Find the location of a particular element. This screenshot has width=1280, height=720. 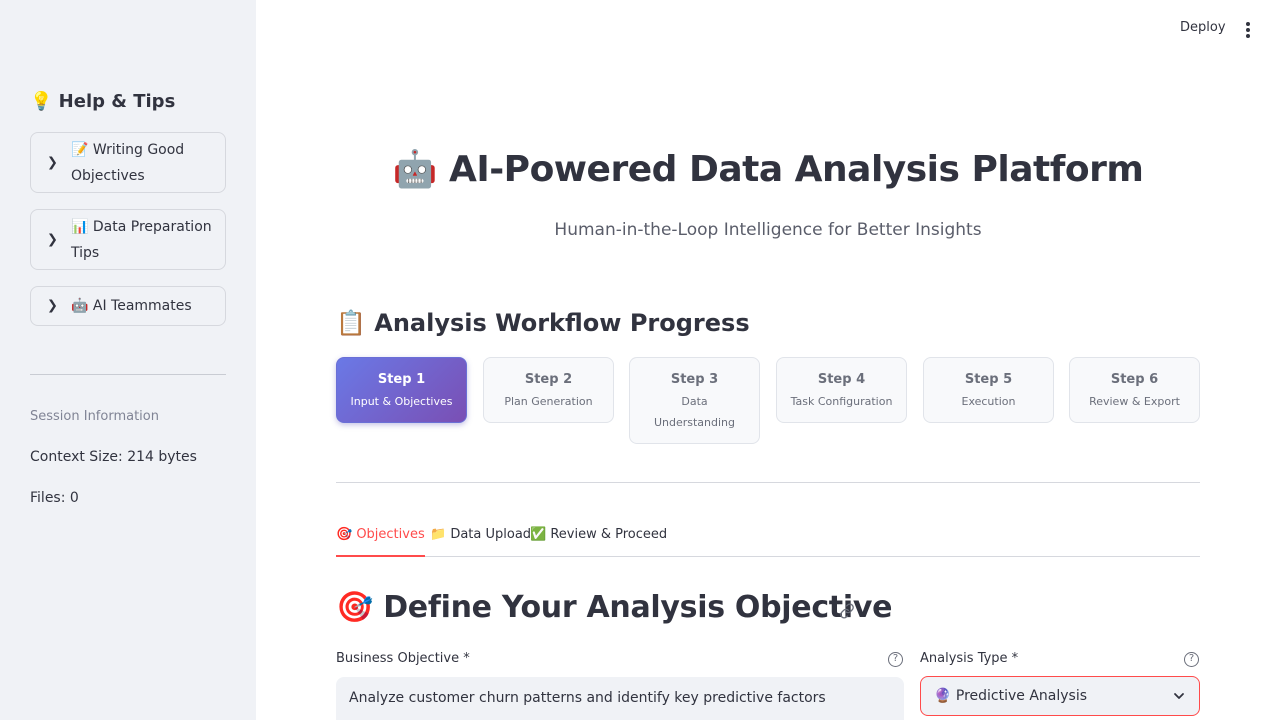

expander-label: 📝 Writing Good Objectives is located at coordinates (128, 162).